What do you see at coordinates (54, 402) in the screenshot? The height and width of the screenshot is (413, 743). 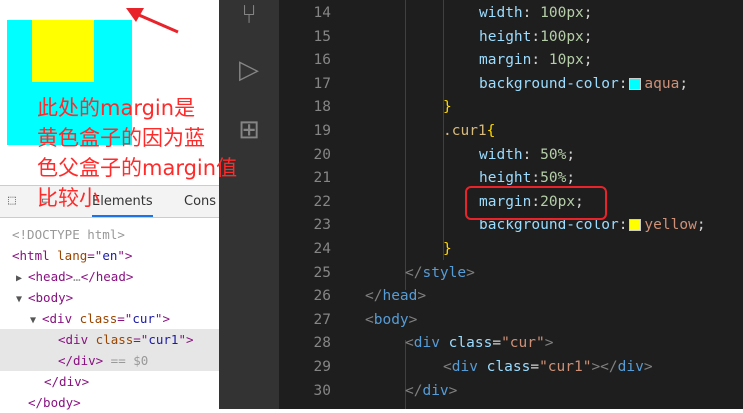 I see `dom-token: </body>` at bounding box center [54, 402].